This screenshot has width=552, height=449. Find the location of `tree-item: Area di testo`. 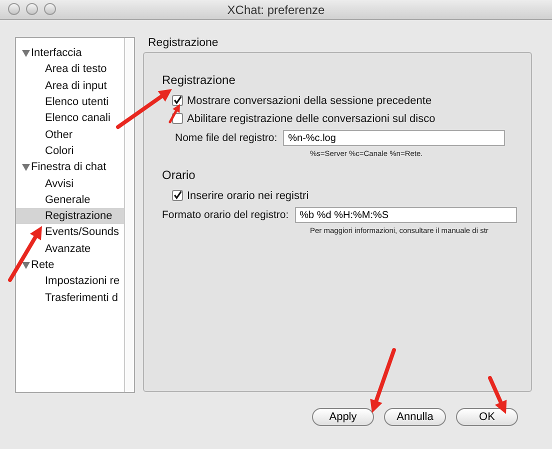

tree-item: Area di testo is located at coordinates (70, 69).